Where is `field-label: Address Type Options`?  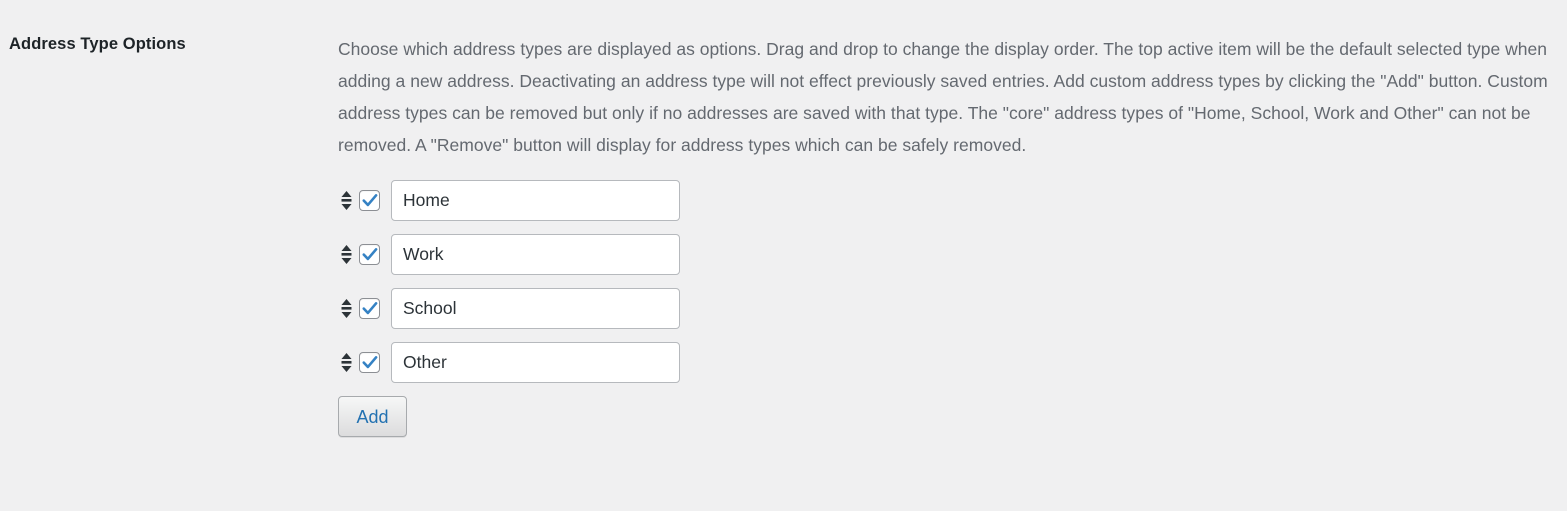 field-label: Address Type Options is located at coordinates (97, 44).